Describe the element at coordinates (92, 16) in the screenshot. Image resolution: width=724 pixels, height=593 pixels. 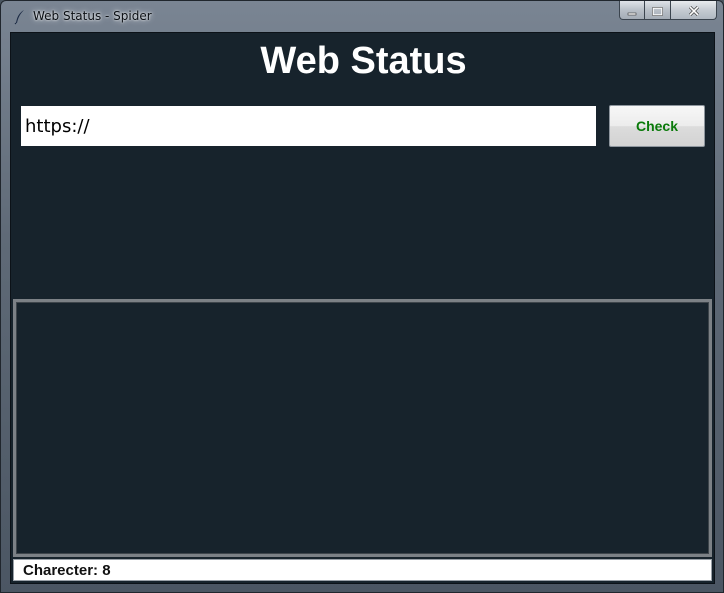
I see `window-title: Web Status - Spider` at that location.